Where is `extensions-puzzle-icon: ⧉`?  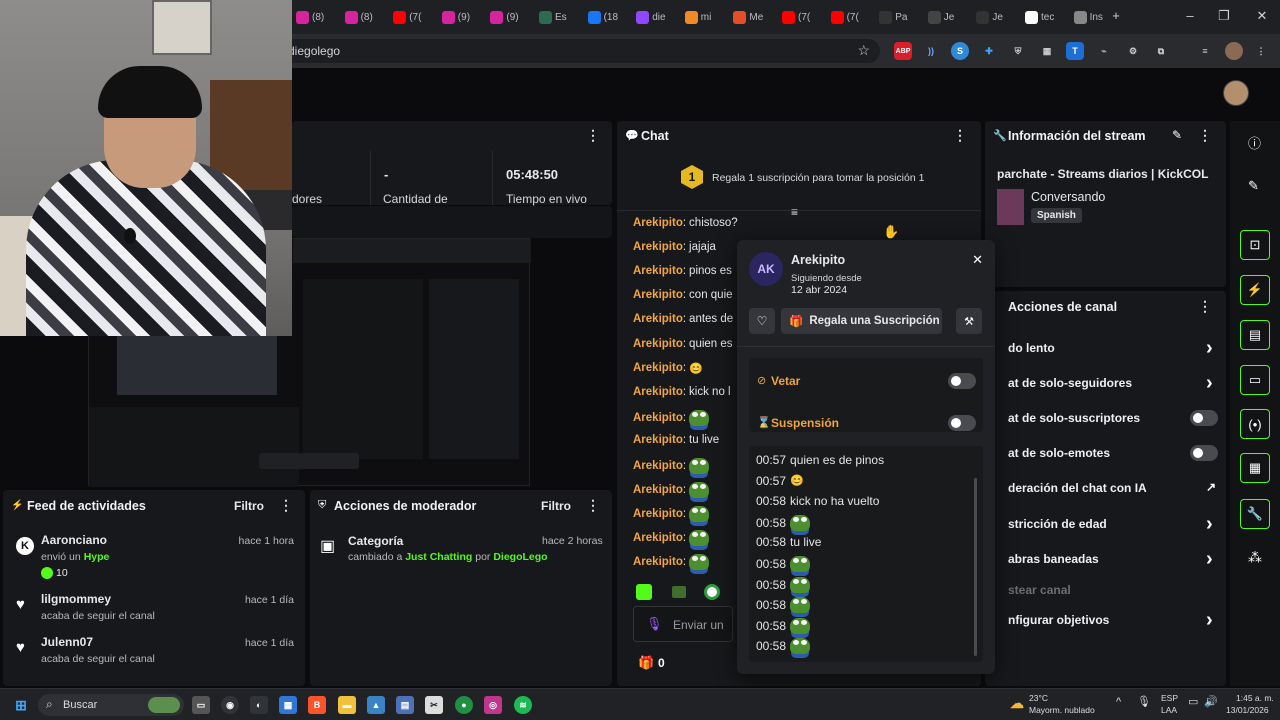
extensions-puzzle-icon: ⧉ is located at coordinates (1161, 51).